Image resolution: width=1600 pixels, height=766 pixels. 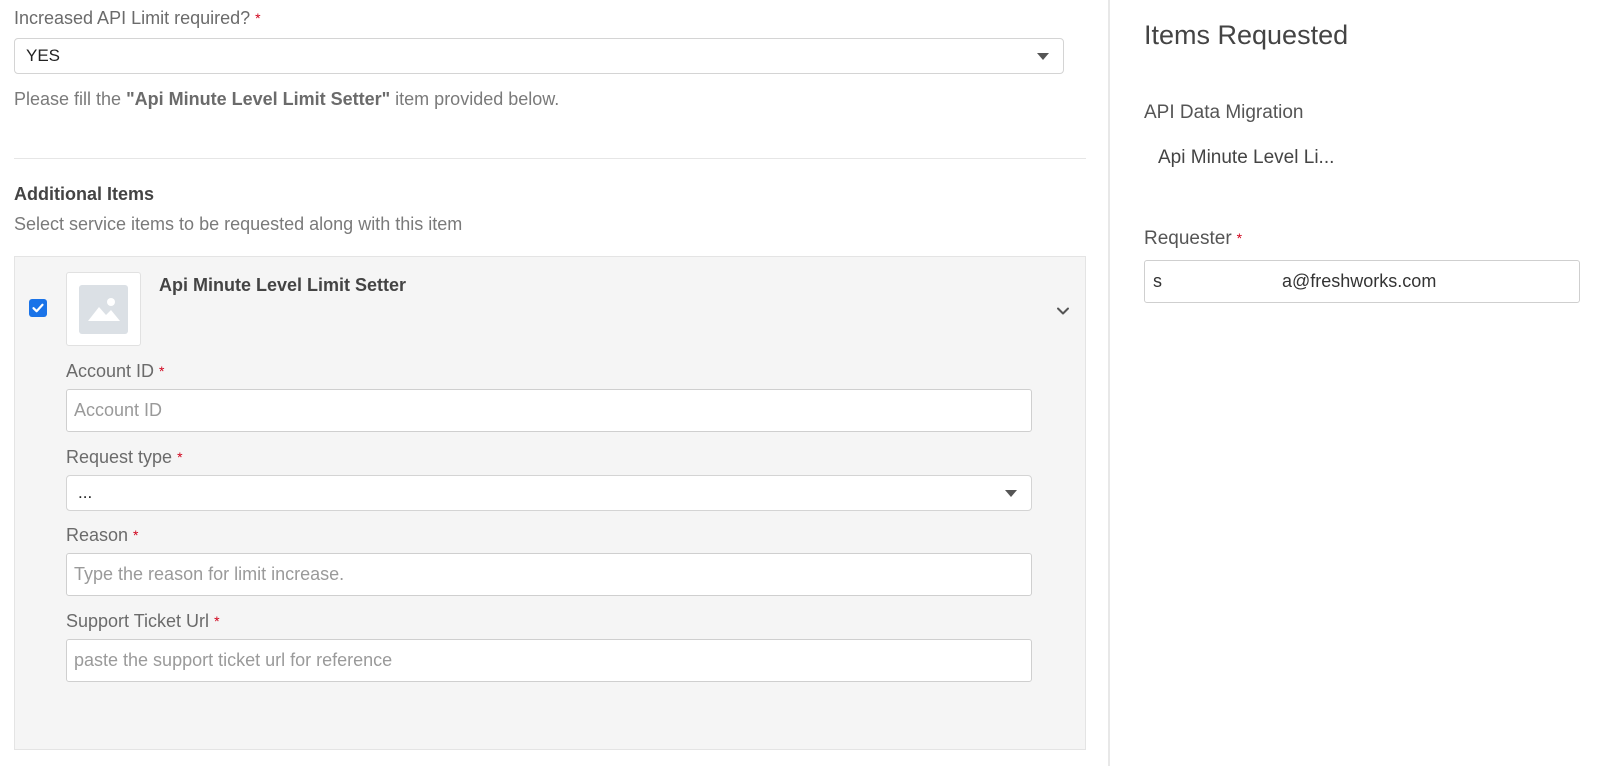 I want to click on checkmark-icon, so click(x=38, y=308).